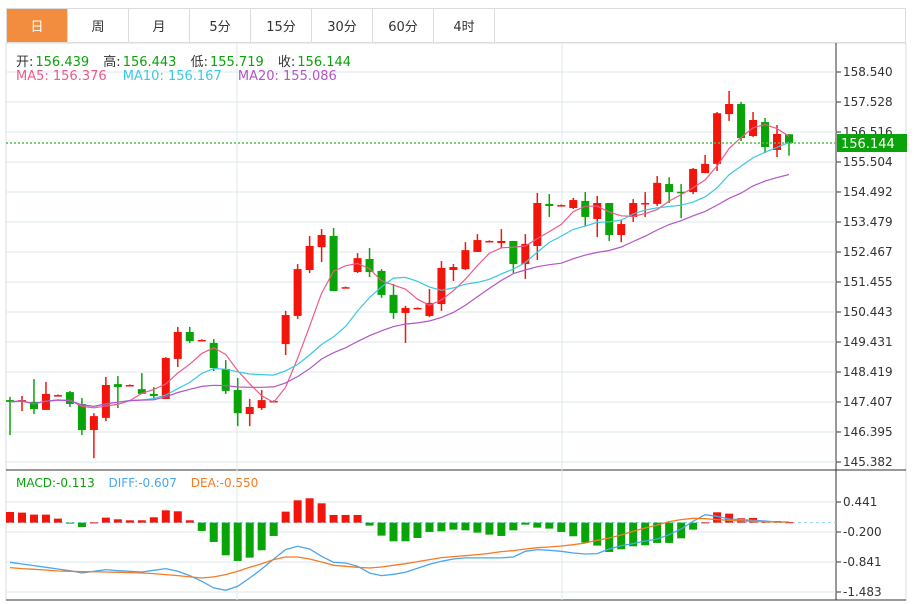 The height and width of the screenshot is (604, 914). Describe the element at coordinates (868, 282) in the screenshot. I see `y-tick-label: 151.455` at that location.